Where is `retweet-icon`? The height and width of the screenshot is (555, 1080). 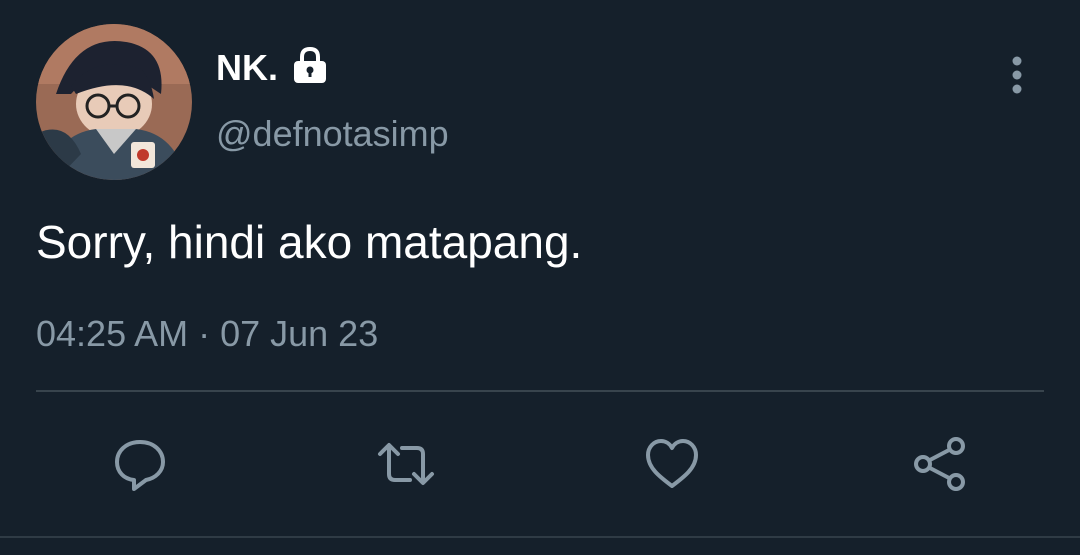
retweet-icon is located at coordinates (406, 464).